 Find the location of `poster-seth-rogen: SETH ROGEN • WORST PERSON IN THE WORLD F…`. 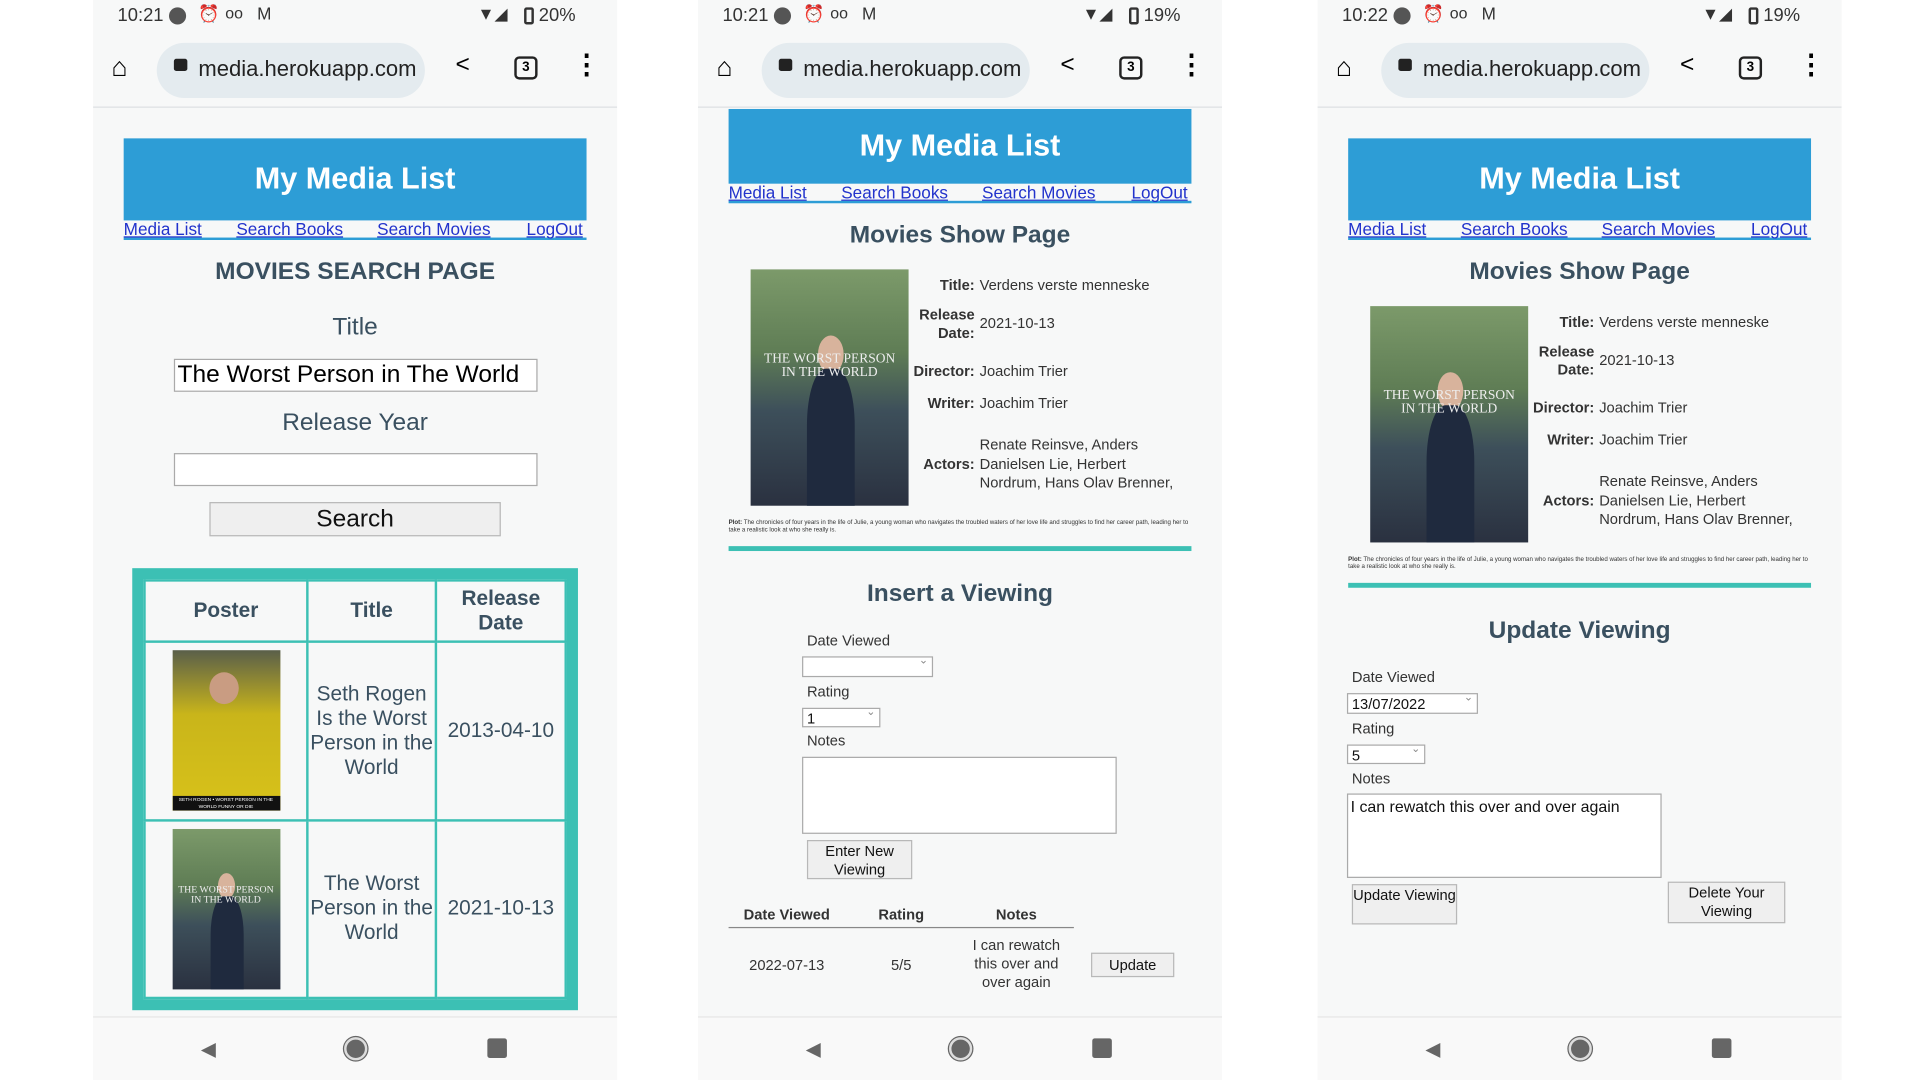

poster-seth-rogen: SETH ROGEN • WORST PERSON IN THE WORLD F… is located at coordinates (226, 730).